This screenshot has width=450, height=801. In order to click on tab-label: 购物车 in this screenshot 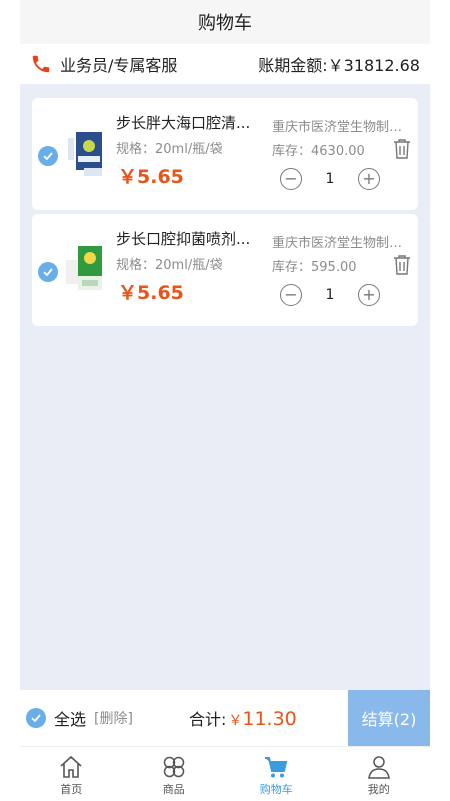, I will do `click(276, 789)`.